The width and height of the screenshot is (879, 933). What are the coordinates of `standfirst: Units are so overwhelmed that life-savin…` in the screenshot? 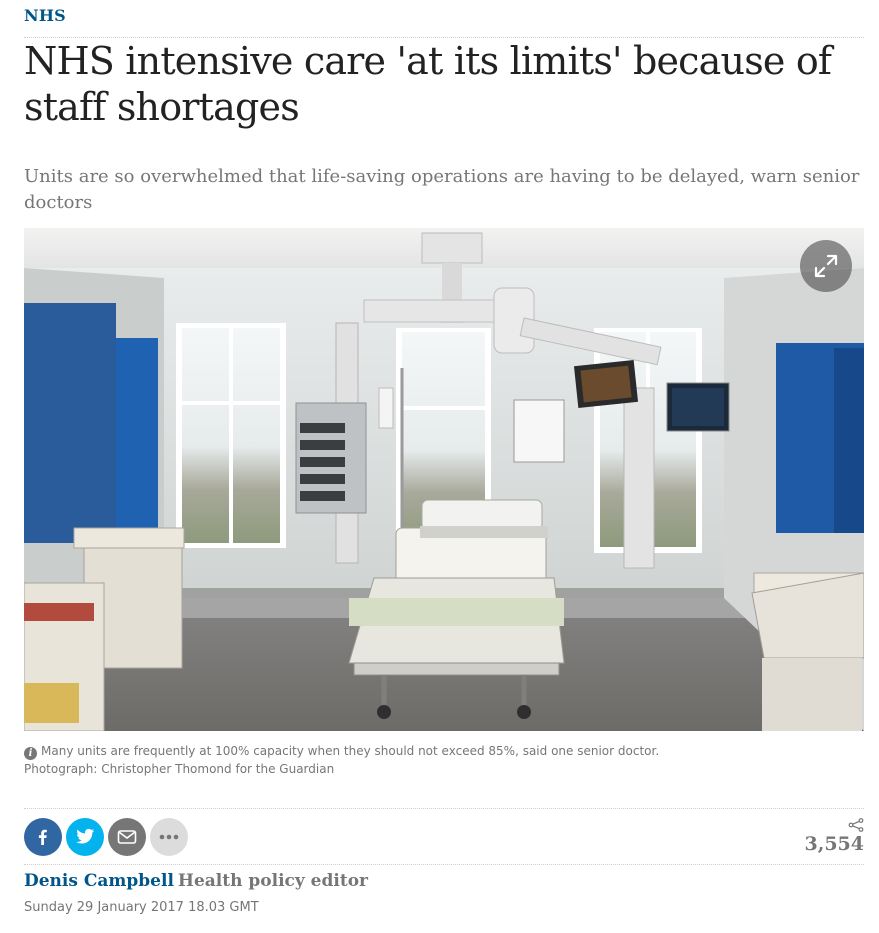 It's located at (442, 189).